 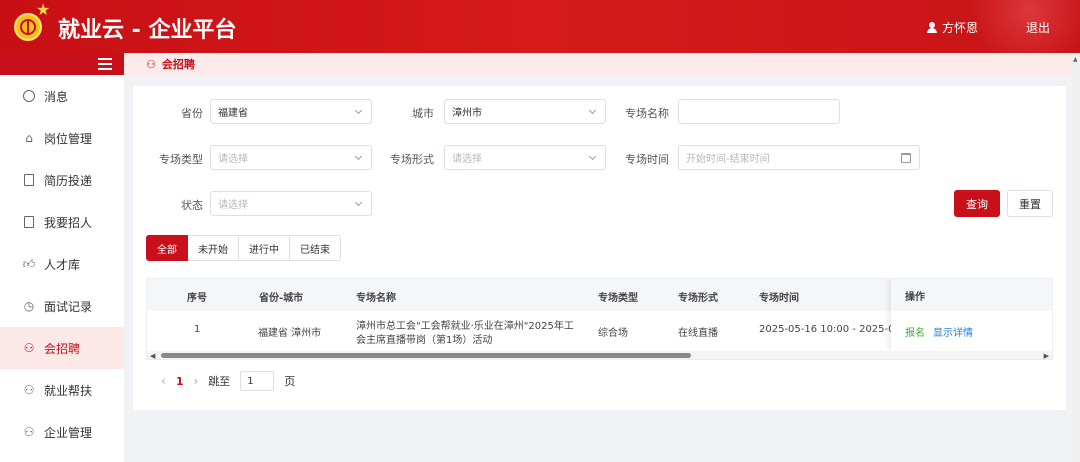 What do you see at coordinates (1076, 257) in the screenshot?
I see `page-vertical-scrollbar: ▲` at bounding box center [1076, 257].